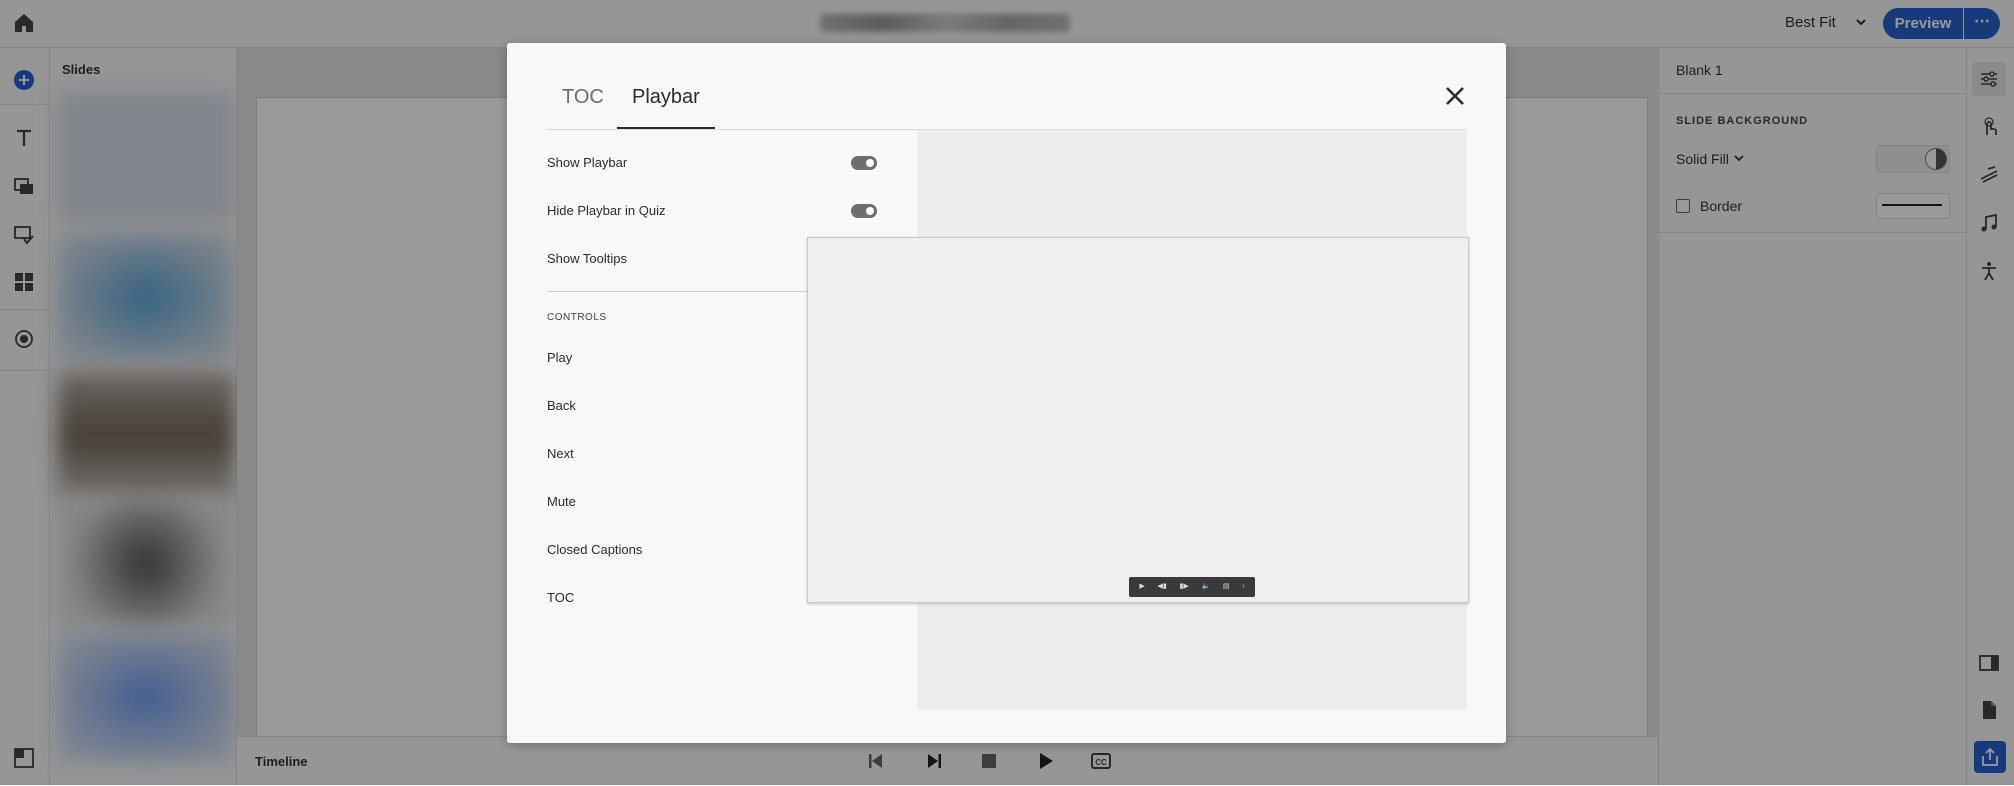 The height and width of the screenshot is (786, 2014). Describe the element at coordinates (560, 453) in the screenshot. I see `control-next-label: Next` at that location.